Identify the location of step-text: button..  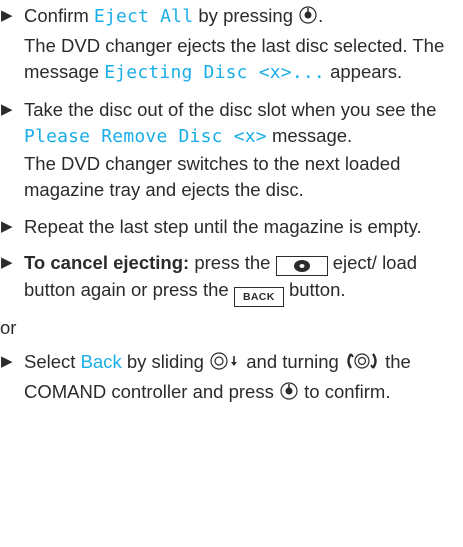
(314, 289).